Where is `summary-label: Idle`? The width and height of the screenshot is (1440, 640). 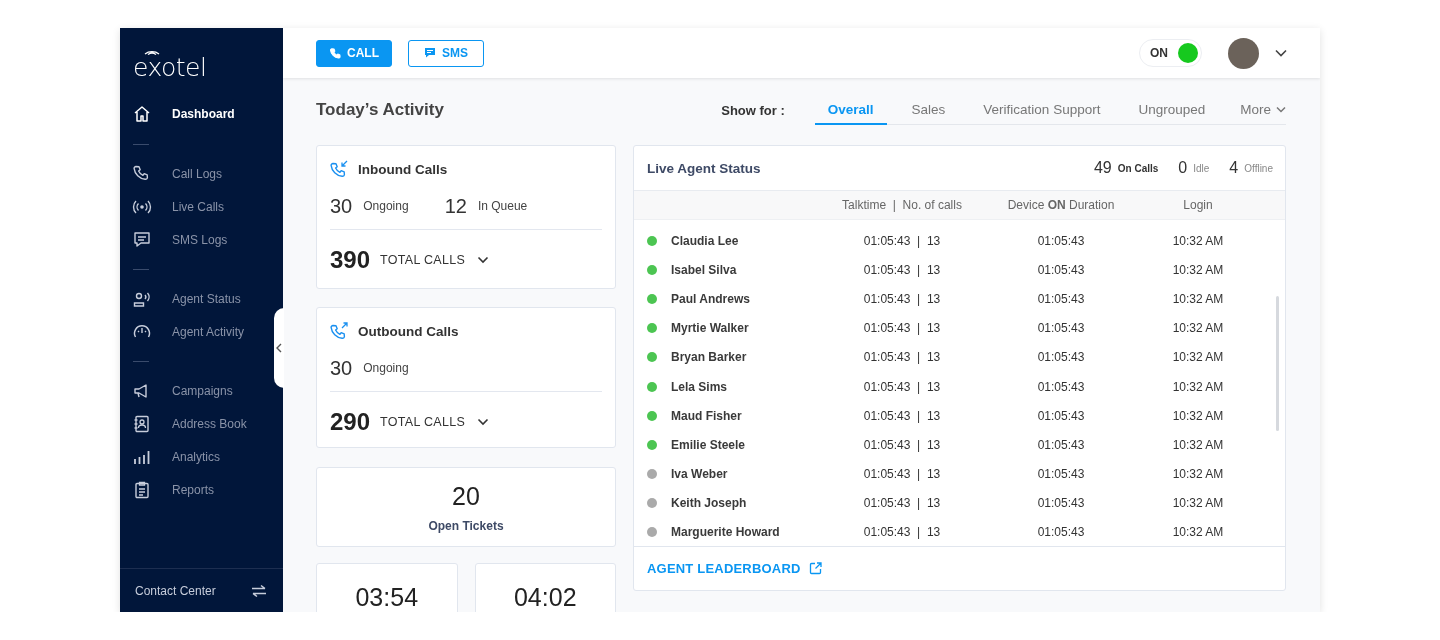 summary-label: Idle is located at coordinates (1201, 168).